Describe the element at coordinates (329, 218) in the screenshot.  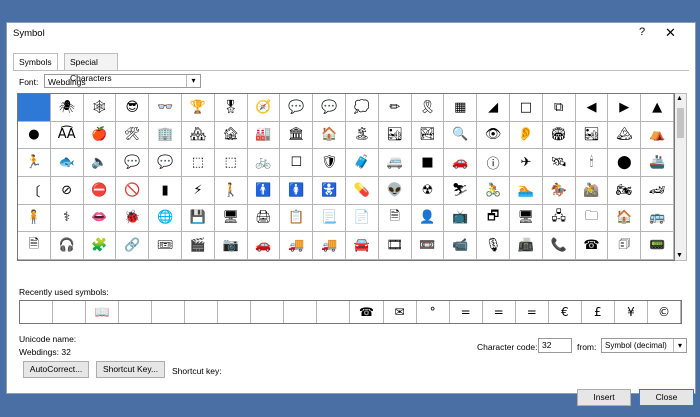
I see `symbol-cell: 📃` at that location.